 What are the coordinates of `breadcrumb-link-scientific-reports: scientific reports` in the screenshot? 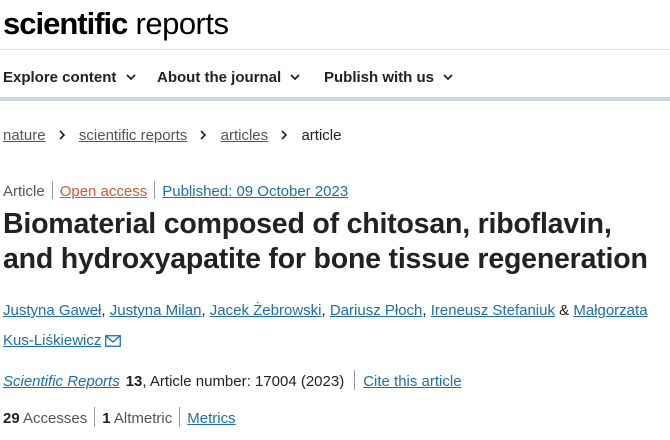 It's located at (133, 135).